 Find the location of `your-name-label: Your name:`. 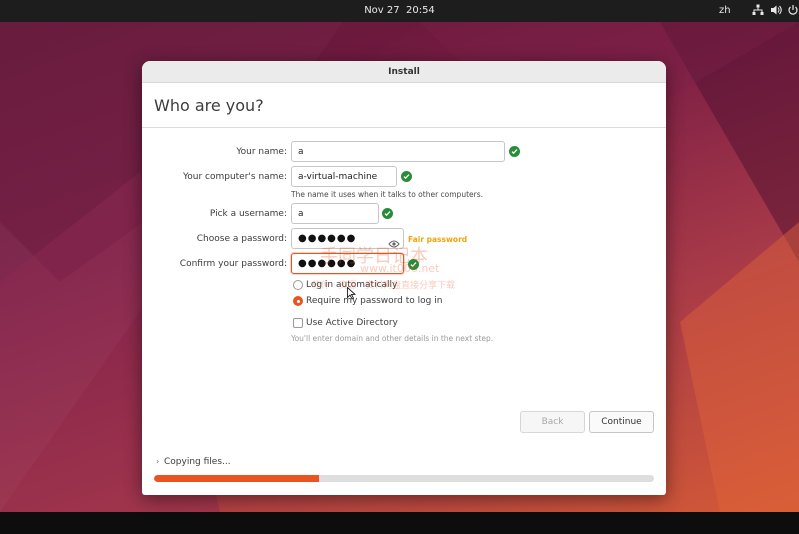

your-name-label: Your name: is located at coordinates (261, 152).